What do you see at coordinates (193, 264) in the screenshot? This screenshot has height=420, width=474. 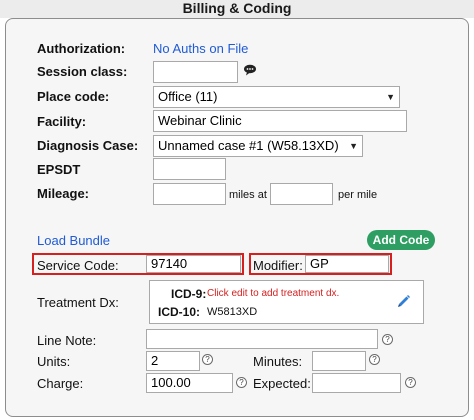 I see `service-code-input: 97140` at bounding box center [193, 264].